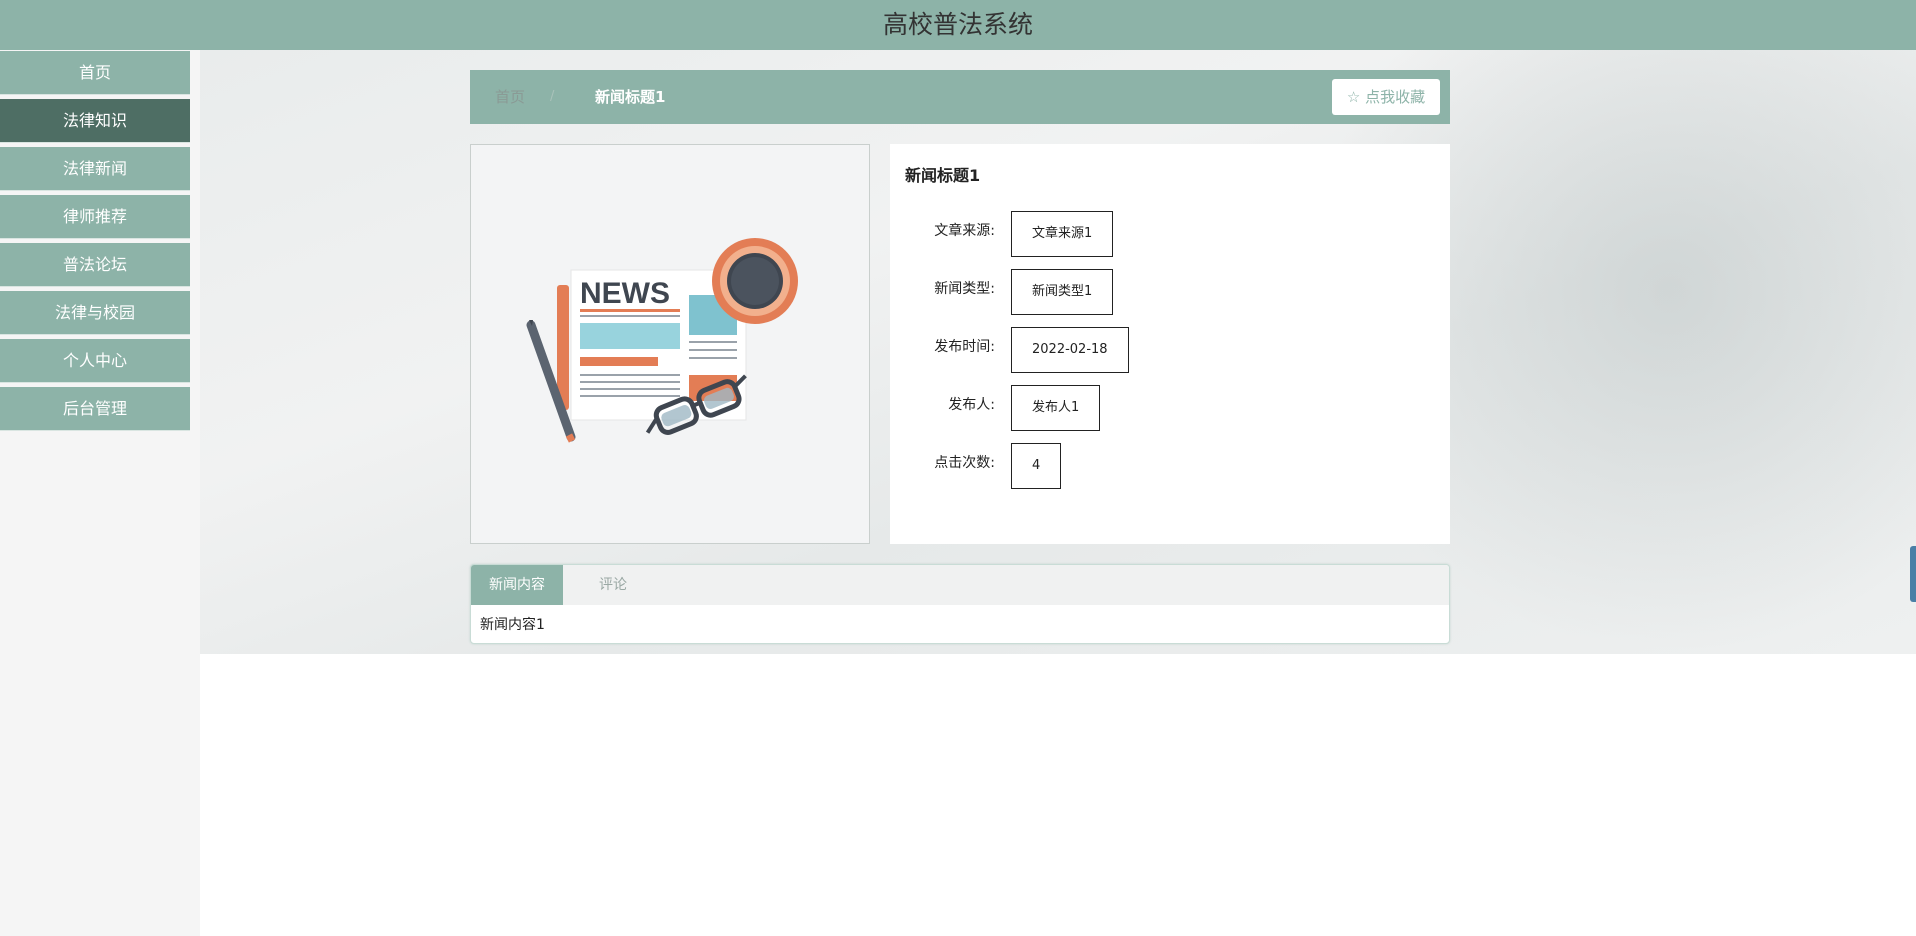 Image resolution: width=1916 pixels, height=936 pixels. I want to click on source-label: 文章来源:, so click(964, 231).